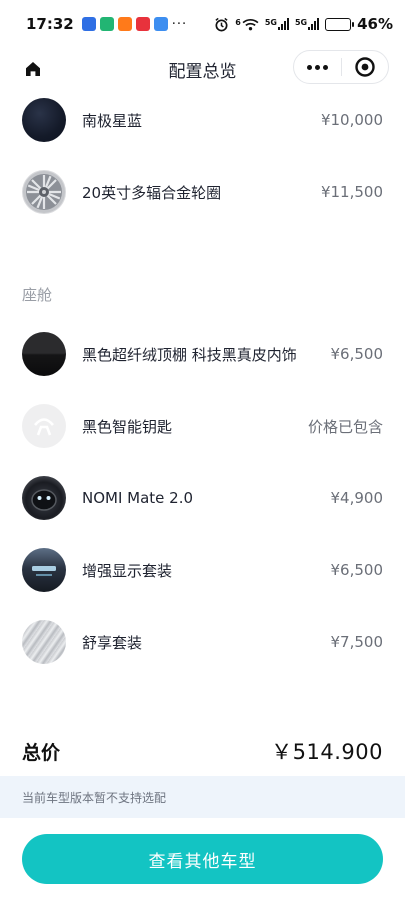  Describe the element at coordinates (179, 24) in the screenshot. I see `status-more-indicator: ···` at that location.